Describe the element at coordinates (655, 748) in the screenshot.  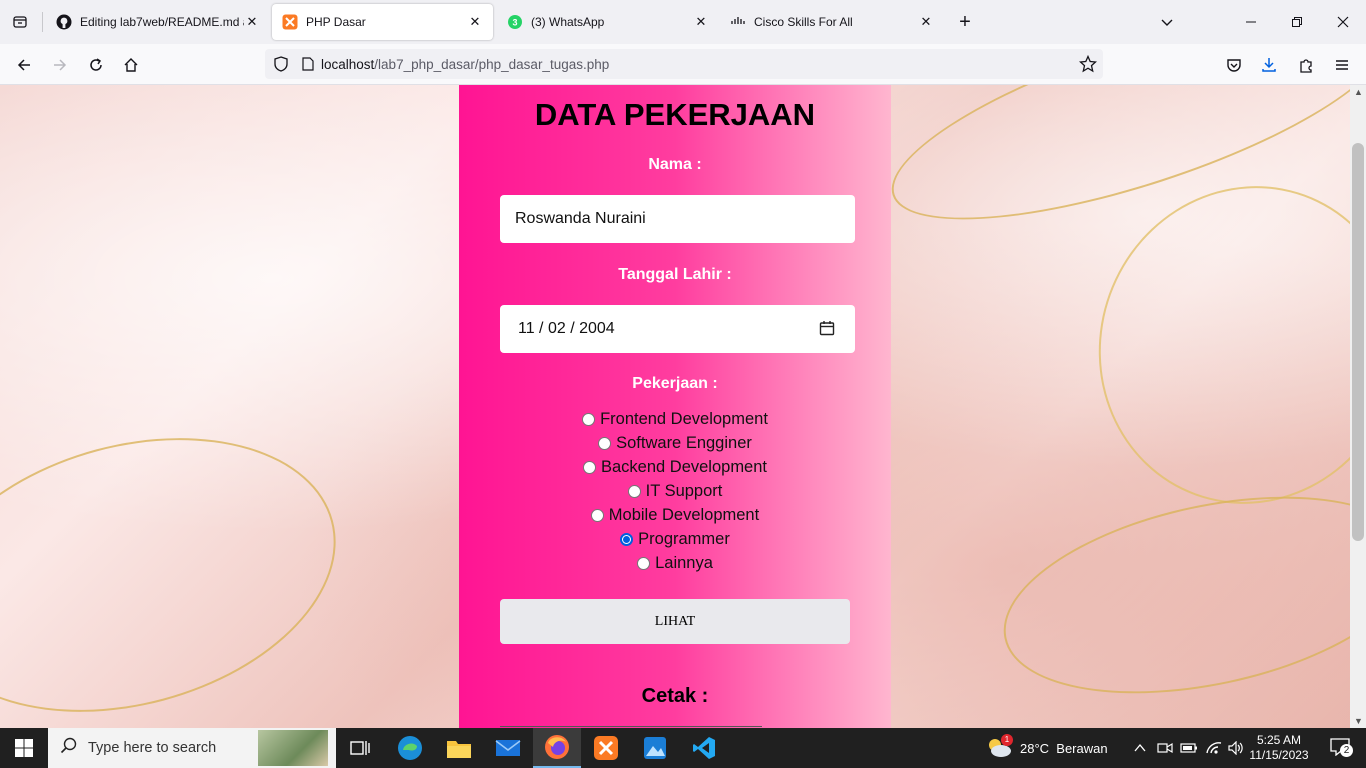
I see `taskbar-photos` at that location.